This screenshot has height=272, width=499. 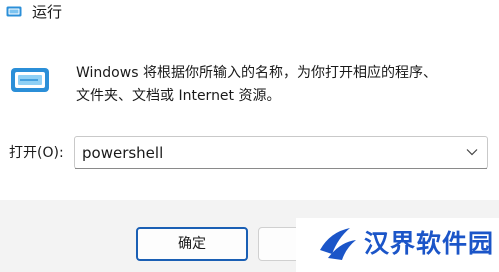 I want to click on open-input: powershell, so click(x=122, y=153).